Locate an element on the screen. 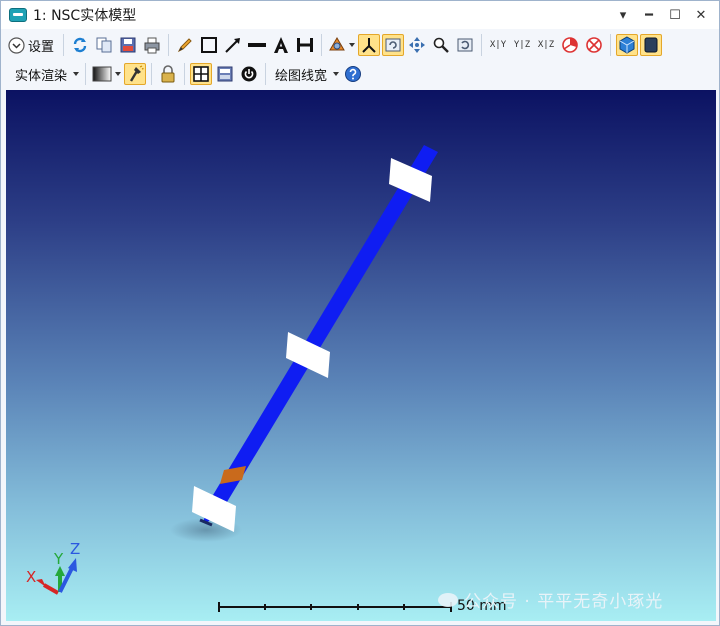  settings-label: 设置 is located at coordinates (41, 47).